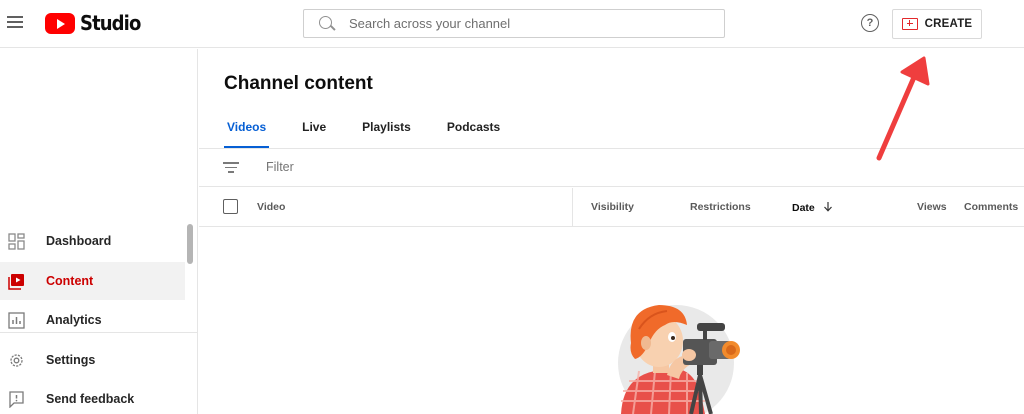 The height and width of the screenshot is (414, 1024). Describe the element at coordinates (60, 23) in the screenshot. I see `youtube-play-icon` at that location.